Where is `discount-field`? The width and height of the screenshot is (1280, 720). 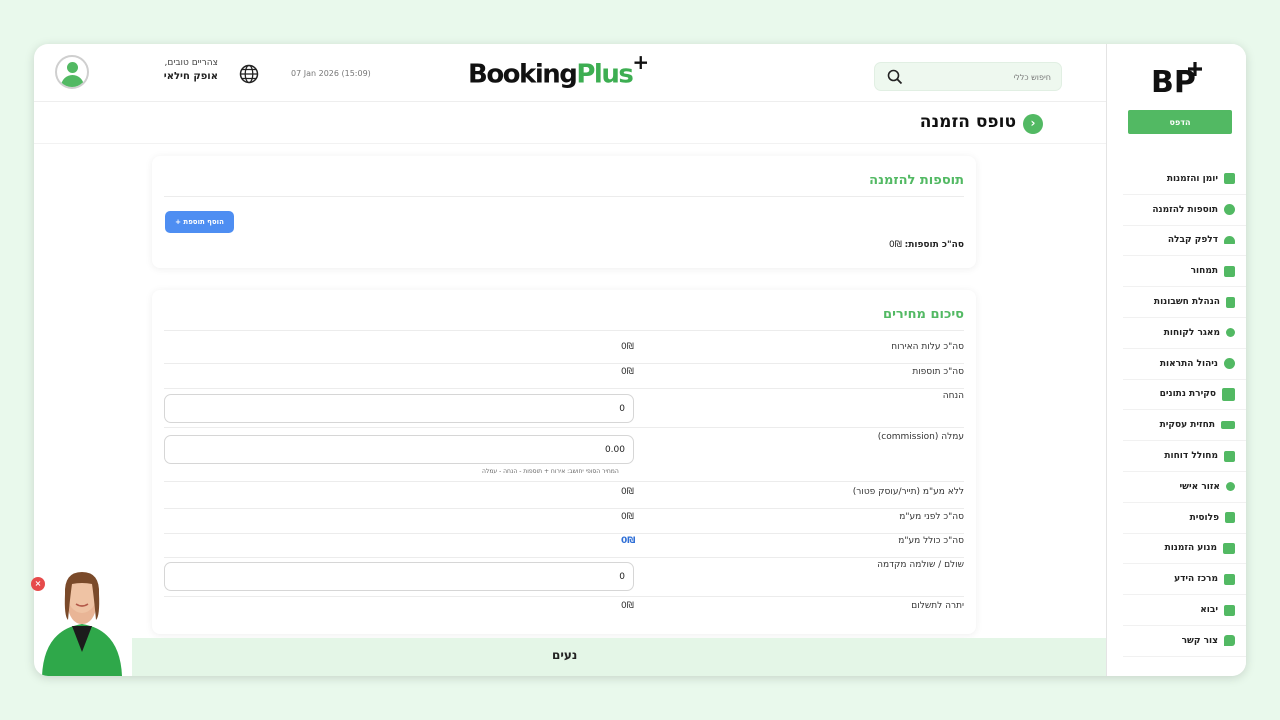
discount-field is located at coordinates (399, 408).